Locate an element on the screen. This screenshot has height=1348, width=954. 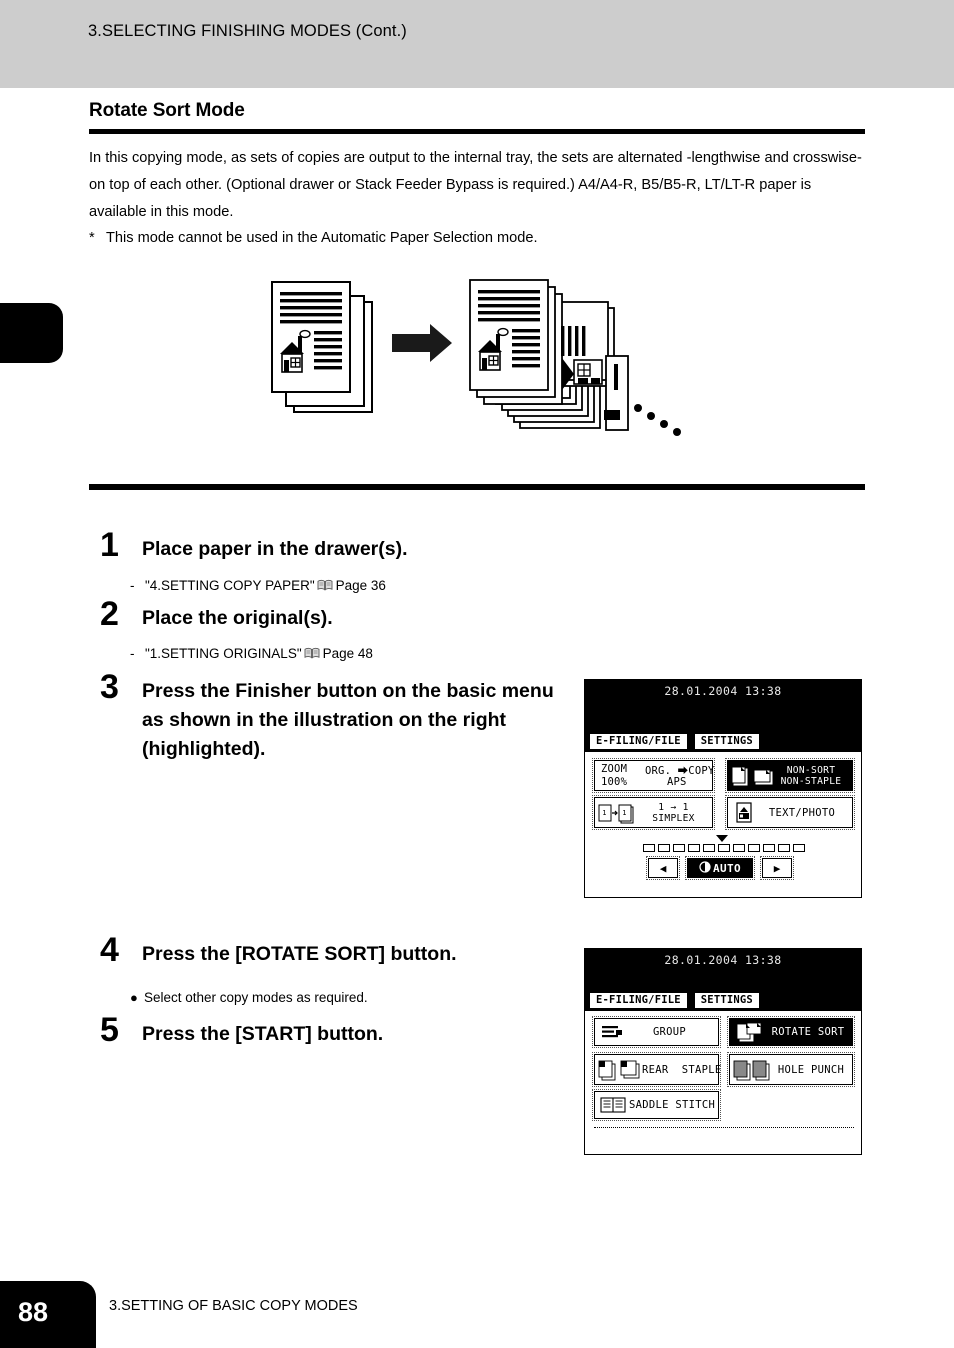
zoom-value: 100% is located at coordinates (614, 782).